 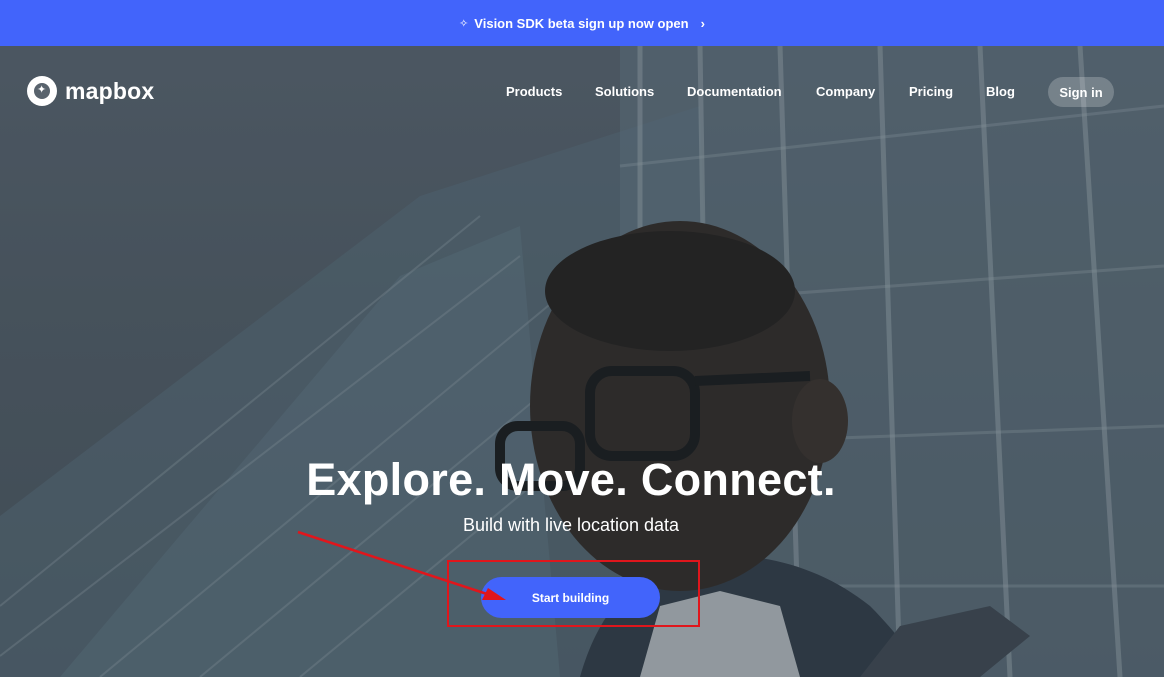 What do you see at coordinates (401, 565) in the screenshot?
I see `annotation-arrow` at bounding box center [401, 565].